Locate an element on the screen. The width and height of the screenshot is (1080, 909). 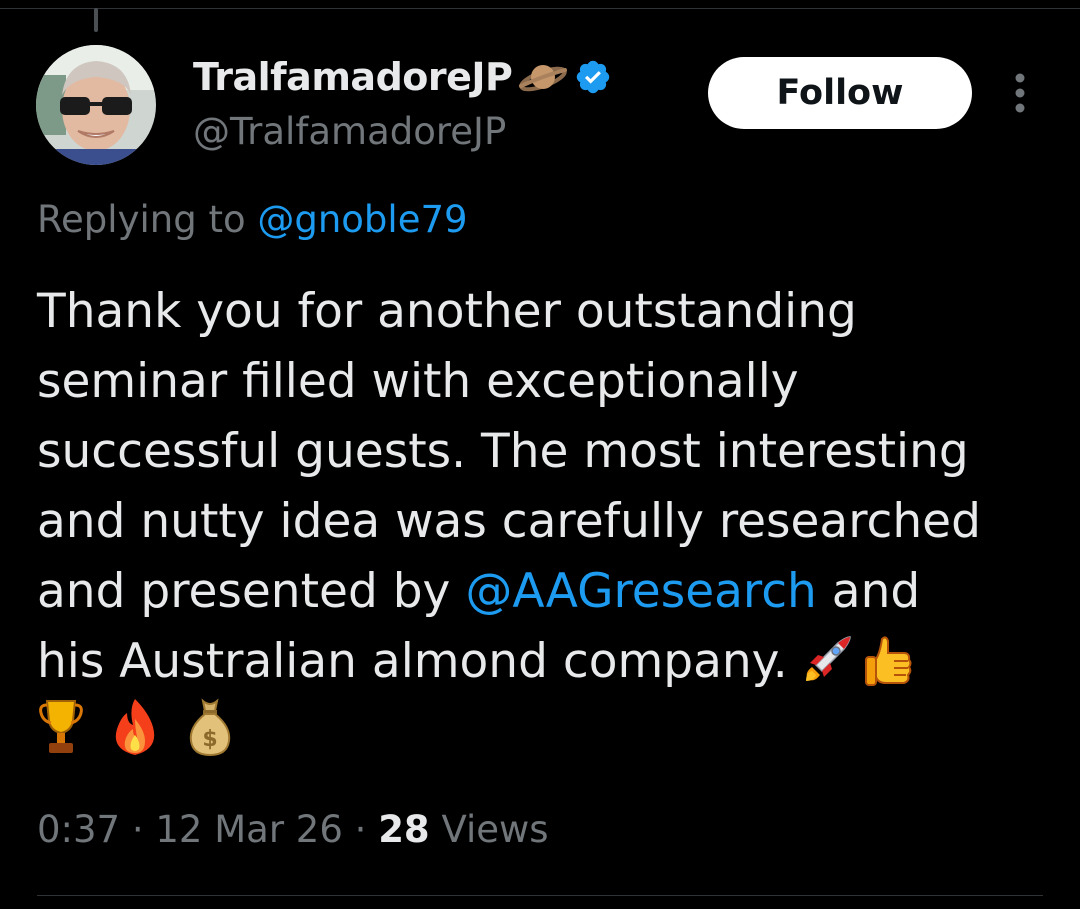
replying-to-label: Replying to is located at coordinates (147, 219).